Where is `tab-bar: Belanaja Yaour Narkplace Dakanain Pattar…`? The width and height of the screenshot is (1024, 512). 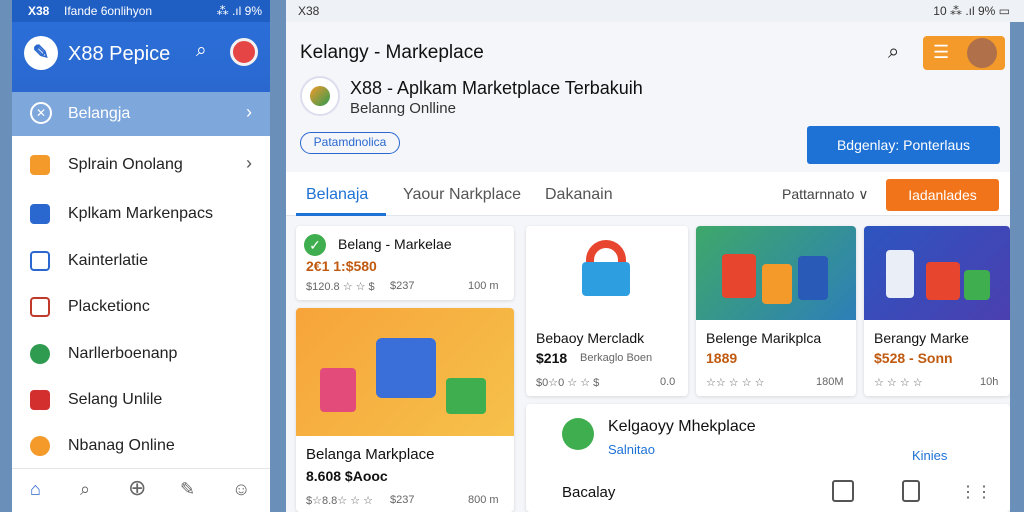
tab-bar: Belanaja Yaour Narkplace Dakanain Pattar… is located at coordinates (648, 194).